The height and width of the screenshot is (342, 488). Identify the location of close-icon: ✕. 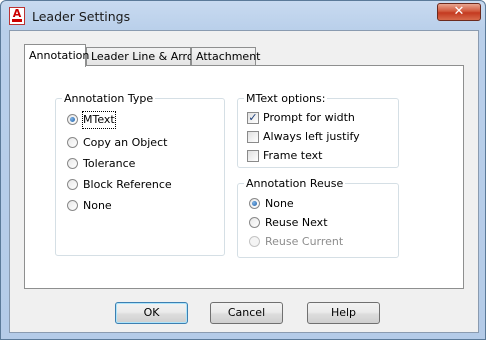
(459, 11).